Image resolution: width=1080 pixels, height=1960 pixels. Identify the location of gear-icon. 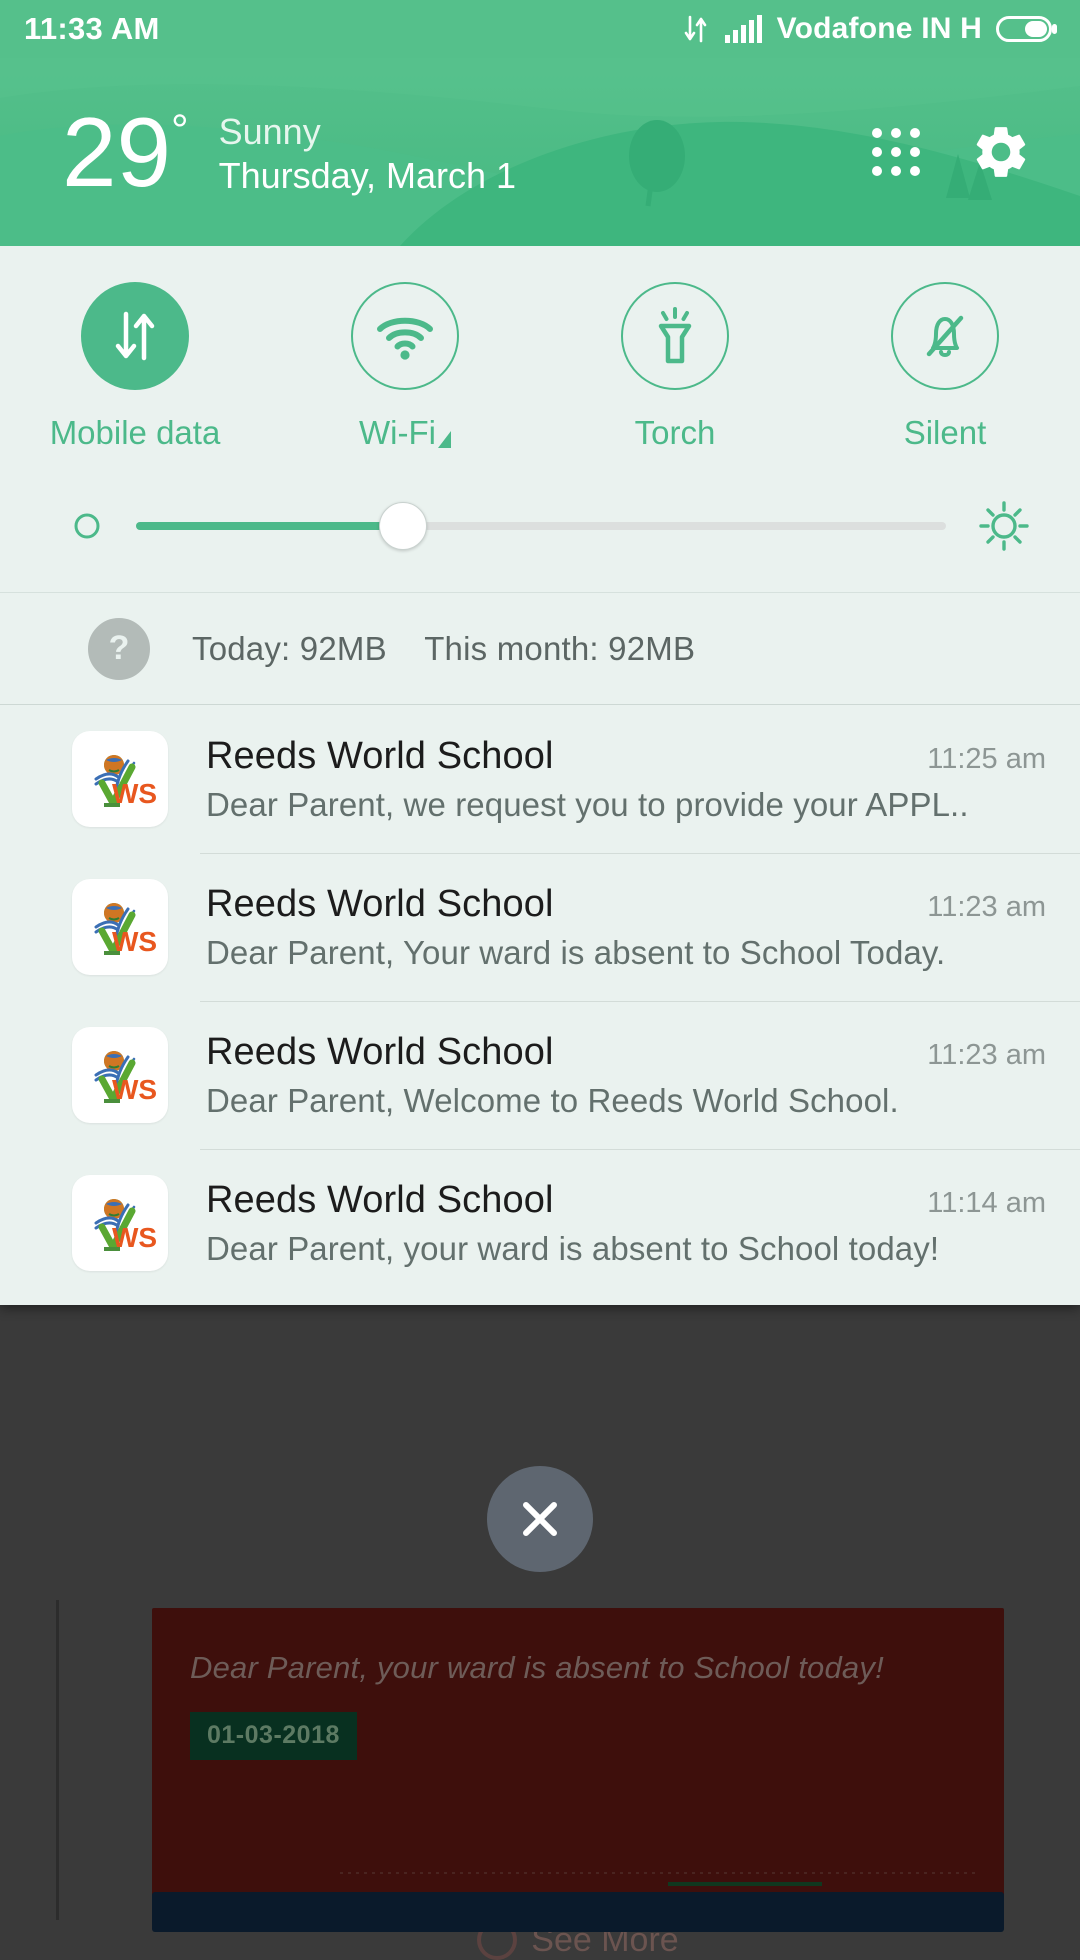
(1001, 152).